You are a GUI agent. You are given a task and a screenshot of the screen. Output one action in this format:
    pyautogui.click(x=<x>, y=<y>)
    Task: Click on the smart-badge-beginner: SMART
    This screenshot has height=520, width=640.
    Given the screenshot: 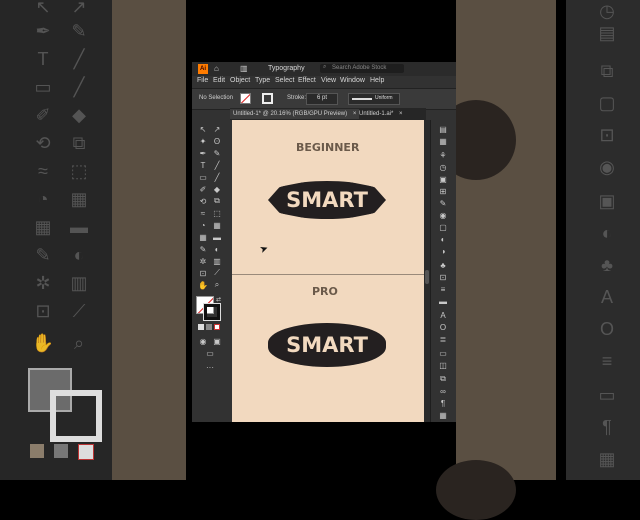 What is the action you would take?
    pyautogui.click(x=327, y=200)
    